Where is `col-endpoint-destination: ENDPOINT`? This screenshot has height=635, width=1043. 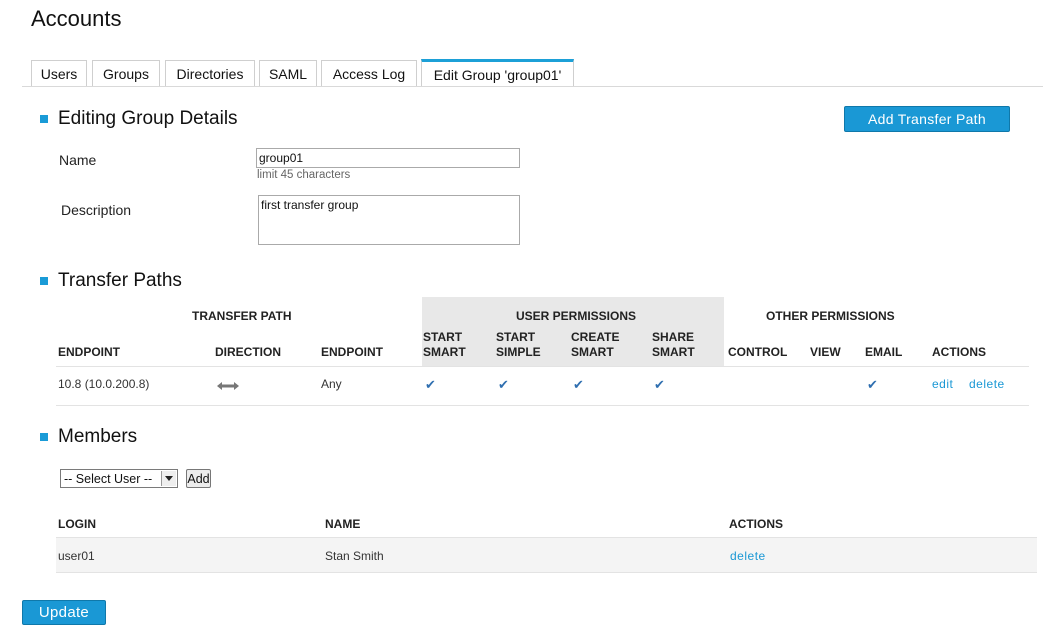 col-endpoint-destination: ENDPOINT is located at coordinates (352, 352).